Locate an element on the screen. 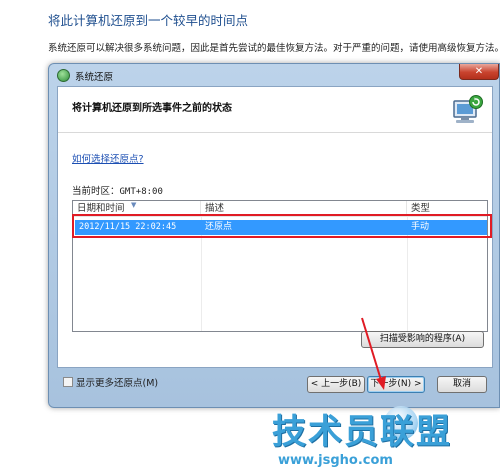 Image resolution: width=500 pixels, height=475 pixels. system-restore-icon is located at coordinates (63, 75).